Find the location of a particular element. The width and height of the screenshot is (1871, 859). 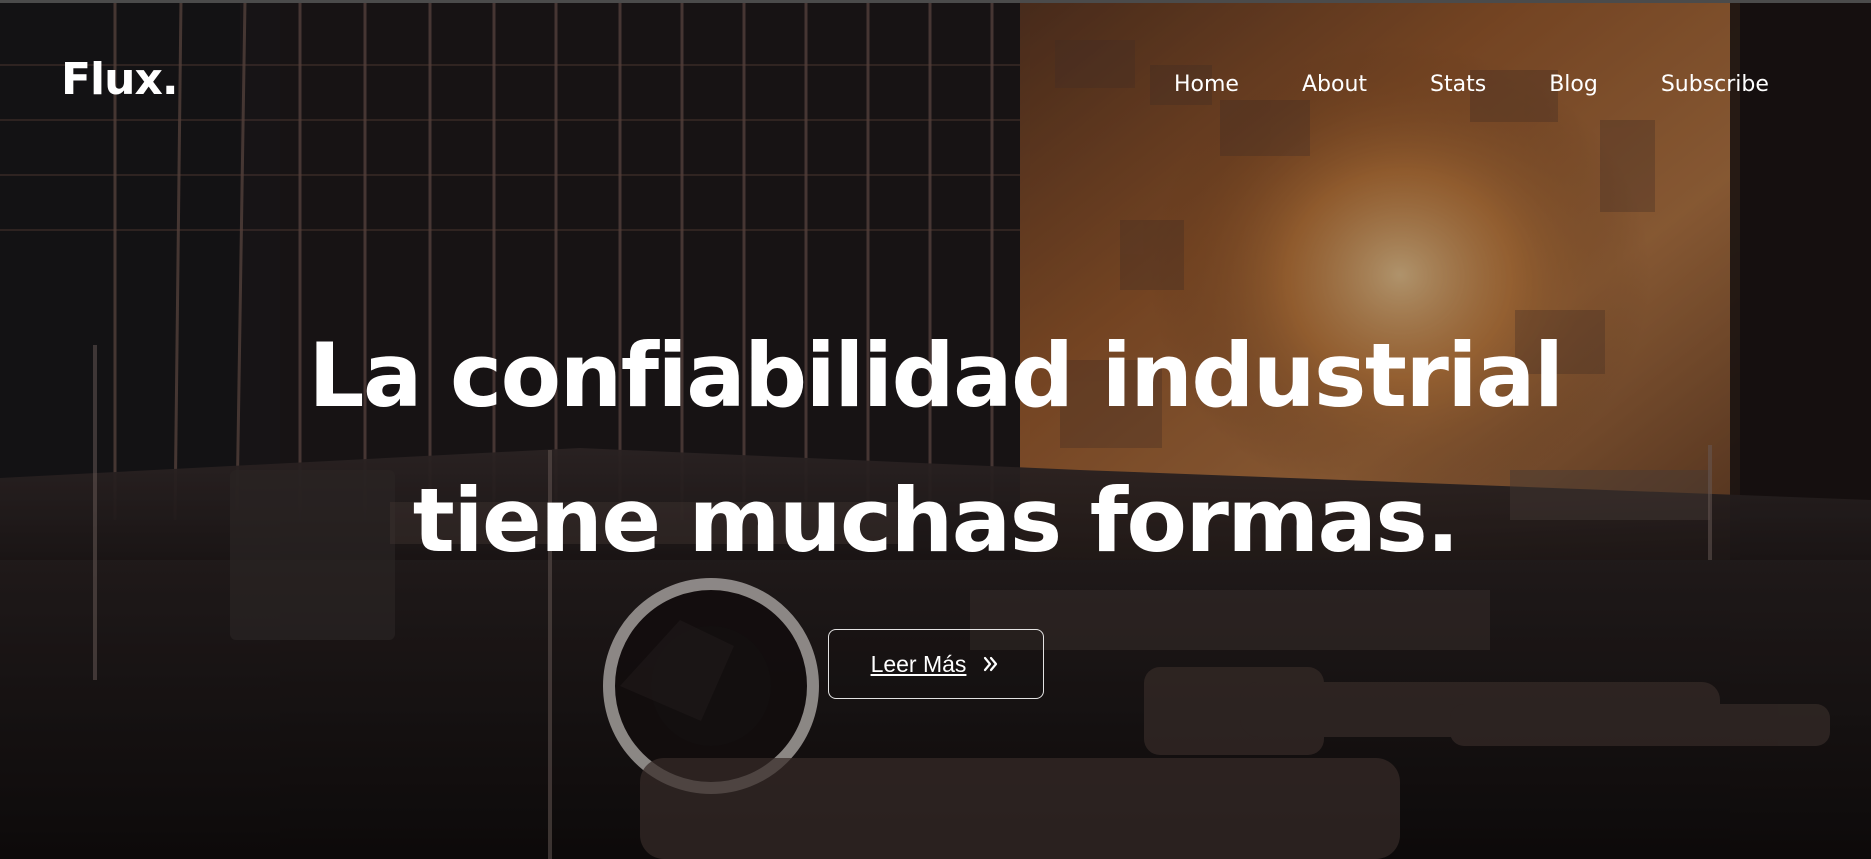

double-chevron-right-icon is located at coordinates (991, 664).